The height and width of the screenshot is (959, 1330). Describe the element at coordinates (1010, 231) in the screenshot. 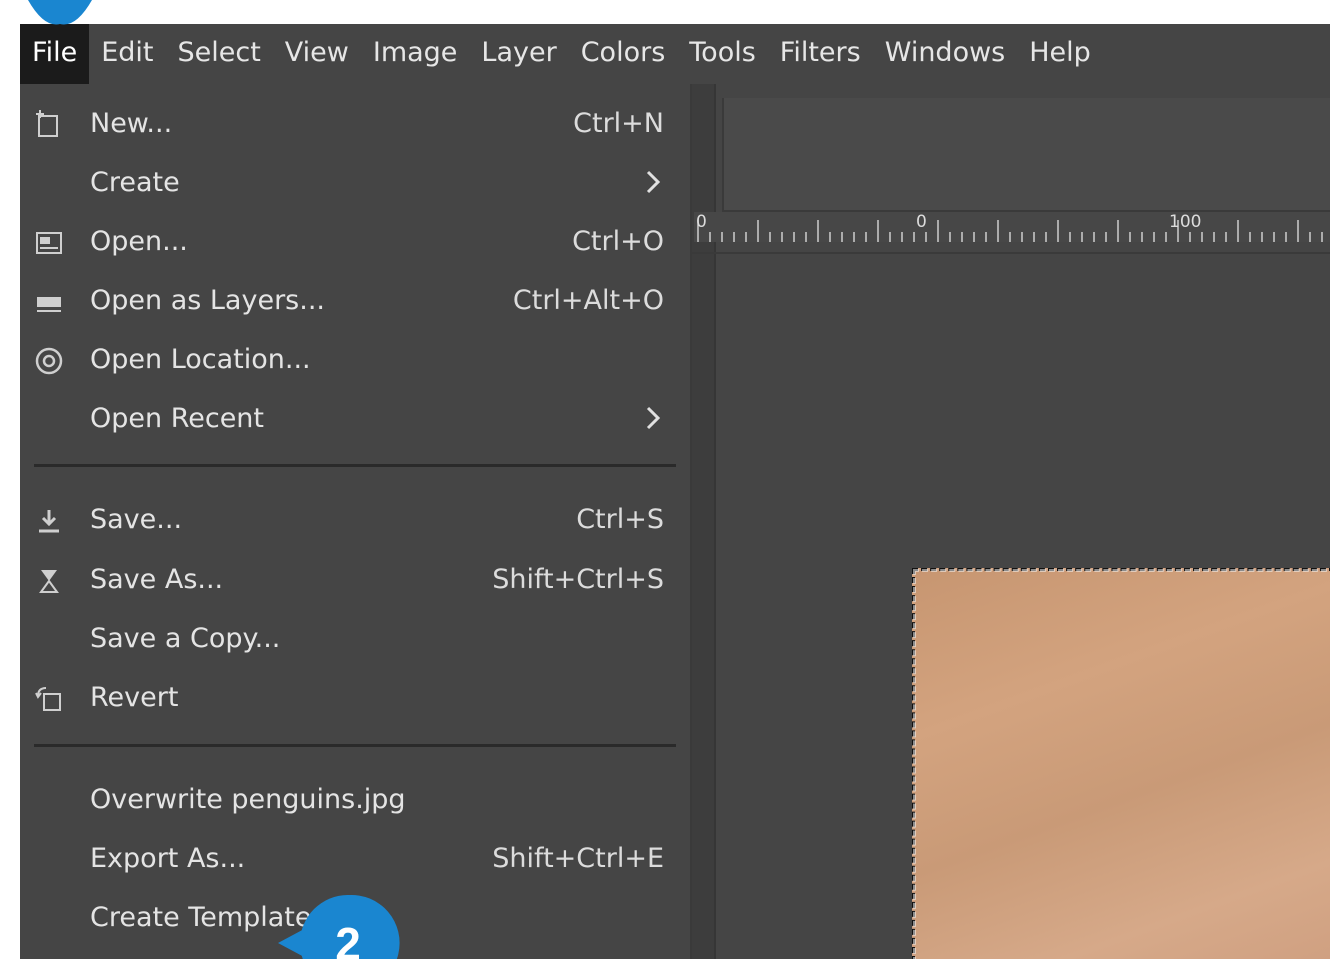

I see `ruler-ticks` at that location.